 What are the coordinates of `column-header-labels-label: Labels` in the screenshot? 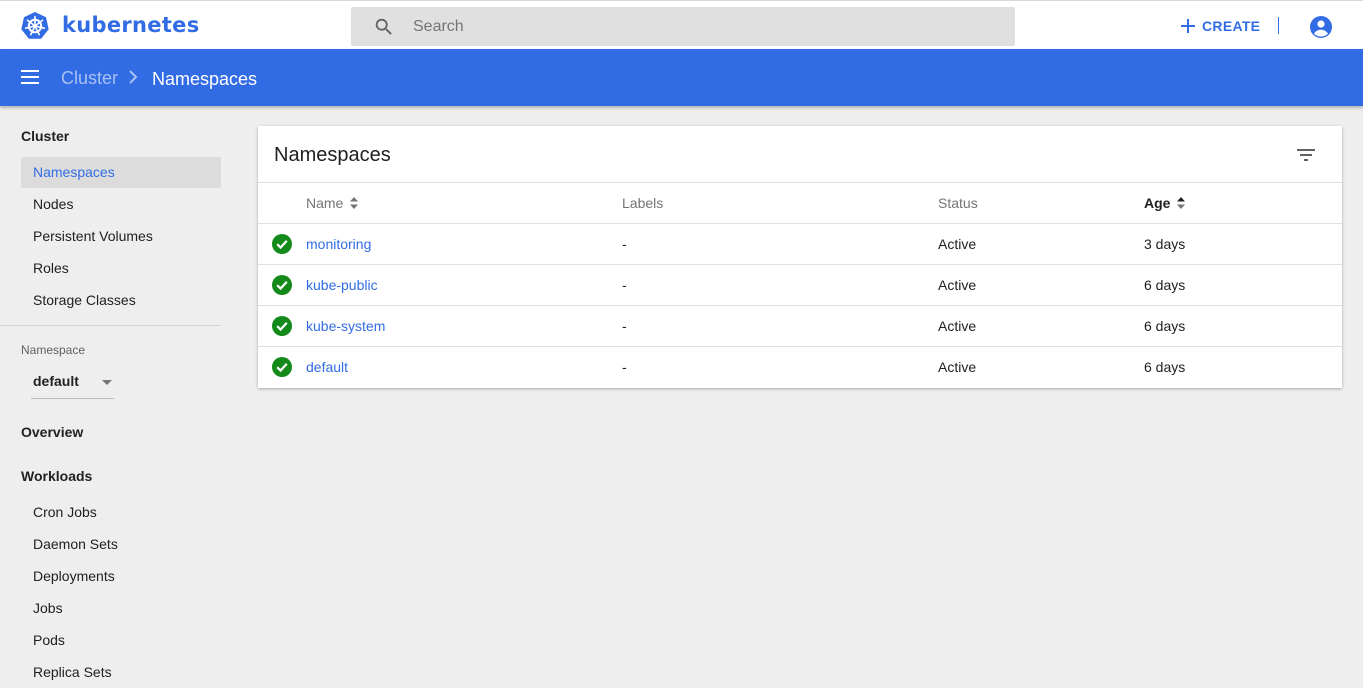 It's located at (643, 203).